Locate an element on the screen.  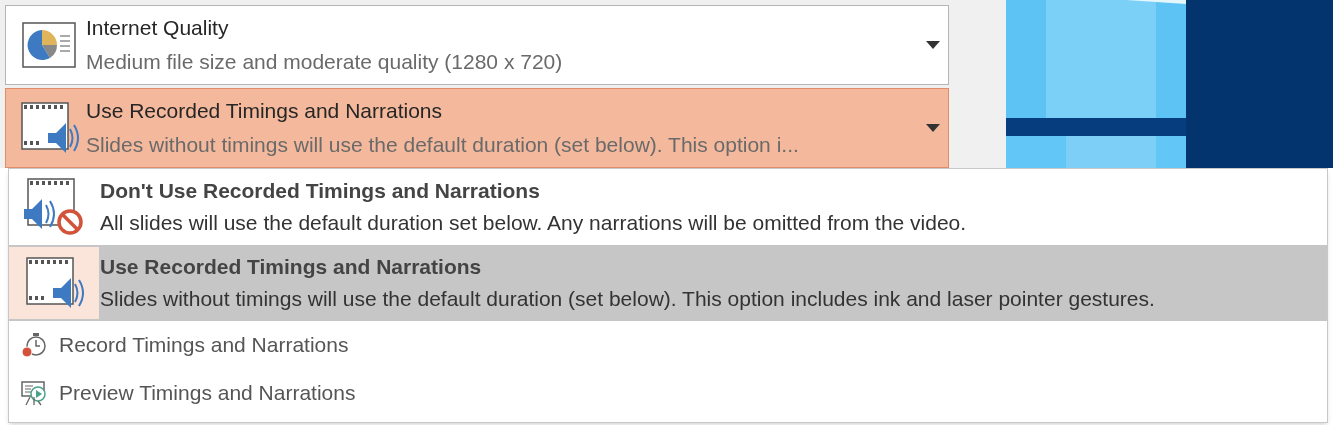
menu-item-description: Slides without timings will use the default duration (set below). This option includes ink and laser pointer gestures. is located at coordinates (627, 299).